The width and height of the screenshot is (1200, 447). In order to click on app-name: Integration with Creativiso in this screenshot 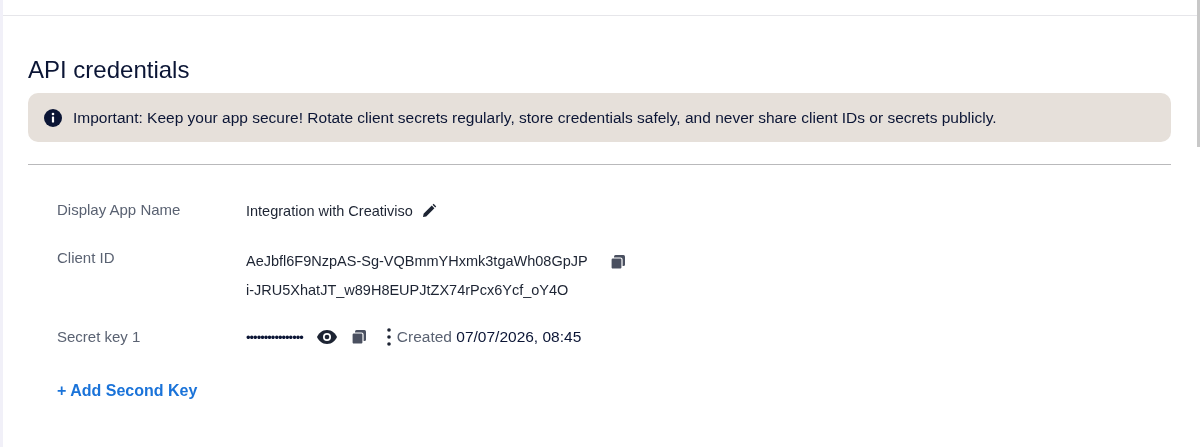, I will do `click(329, 211)`.